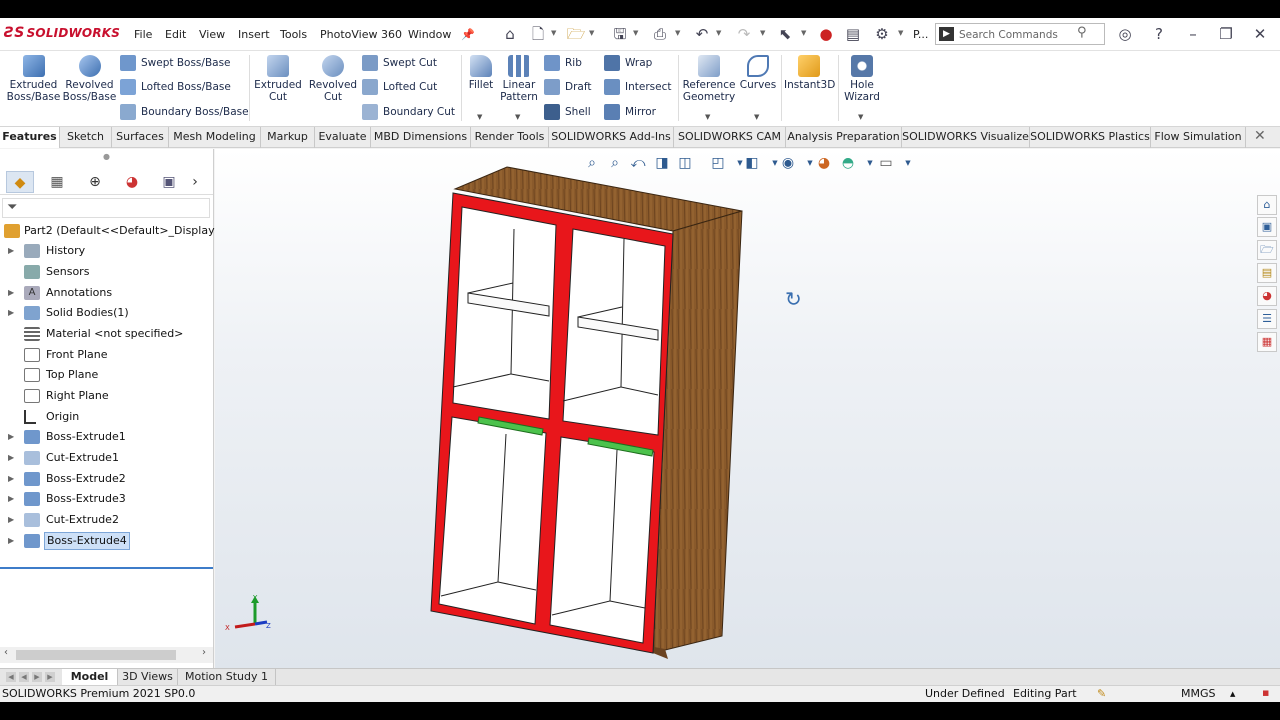 This screenshot has height=720, width=1280. Describe the element at coordinates (785, 34) in the screenshot. I see `select-cursor-icon: ⬉` at that location.